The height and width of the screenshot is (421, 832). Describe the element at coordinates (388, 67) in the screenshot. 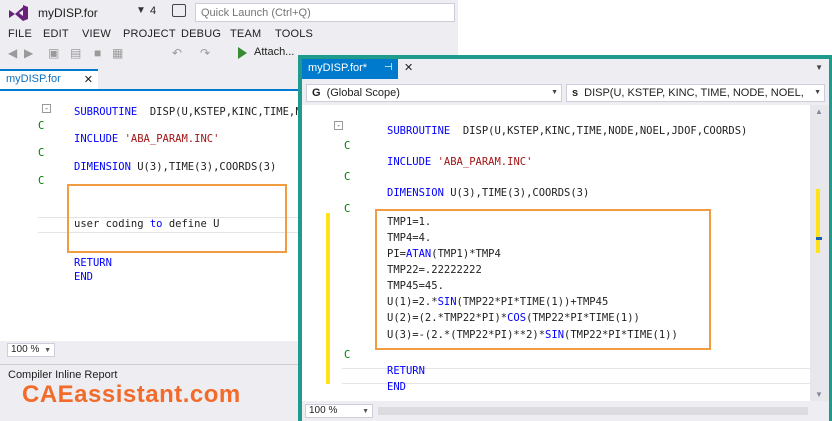

I see `pin-icon: ⊣` at that location.